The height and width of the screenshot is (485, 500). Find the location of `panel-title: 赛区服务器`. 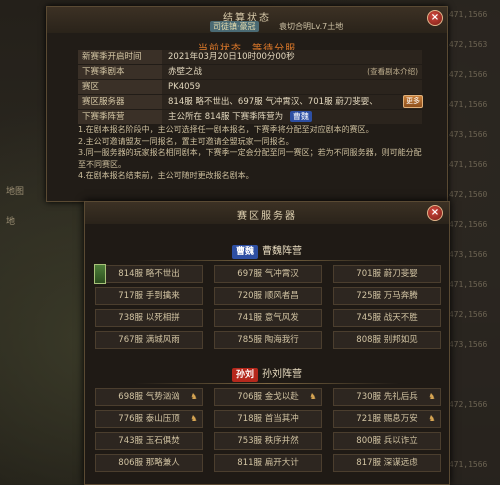

panel-title: 赛区服务器 is located at coordinates (267, 216).